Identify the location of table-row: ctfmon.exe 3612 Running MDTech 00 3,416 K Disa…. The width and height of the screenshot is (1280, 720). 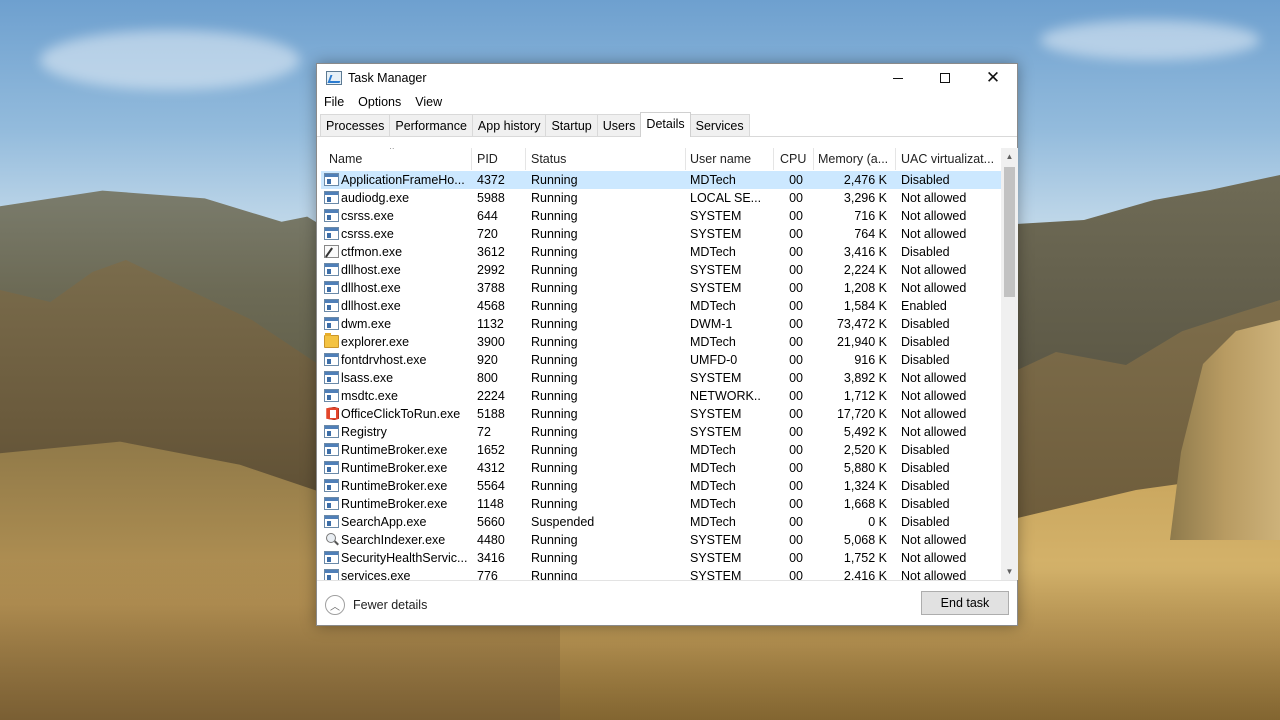
(661, 252).